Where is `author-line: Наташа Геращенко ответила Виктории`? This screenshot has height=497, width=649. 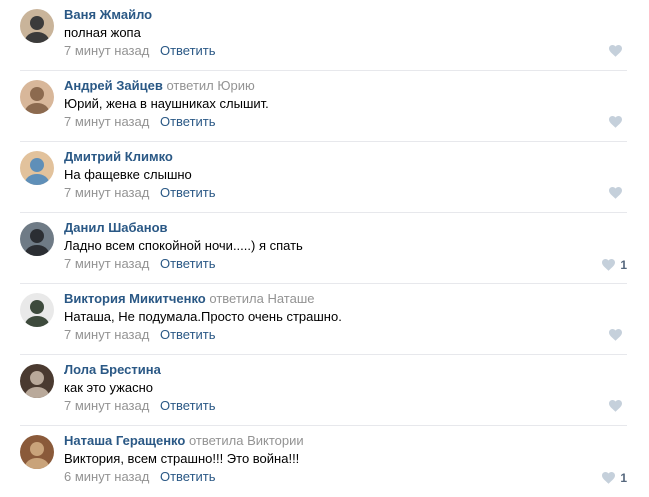
author-line: Наташа Геращенко ответила Виктории is located at coordinates (184, 441).